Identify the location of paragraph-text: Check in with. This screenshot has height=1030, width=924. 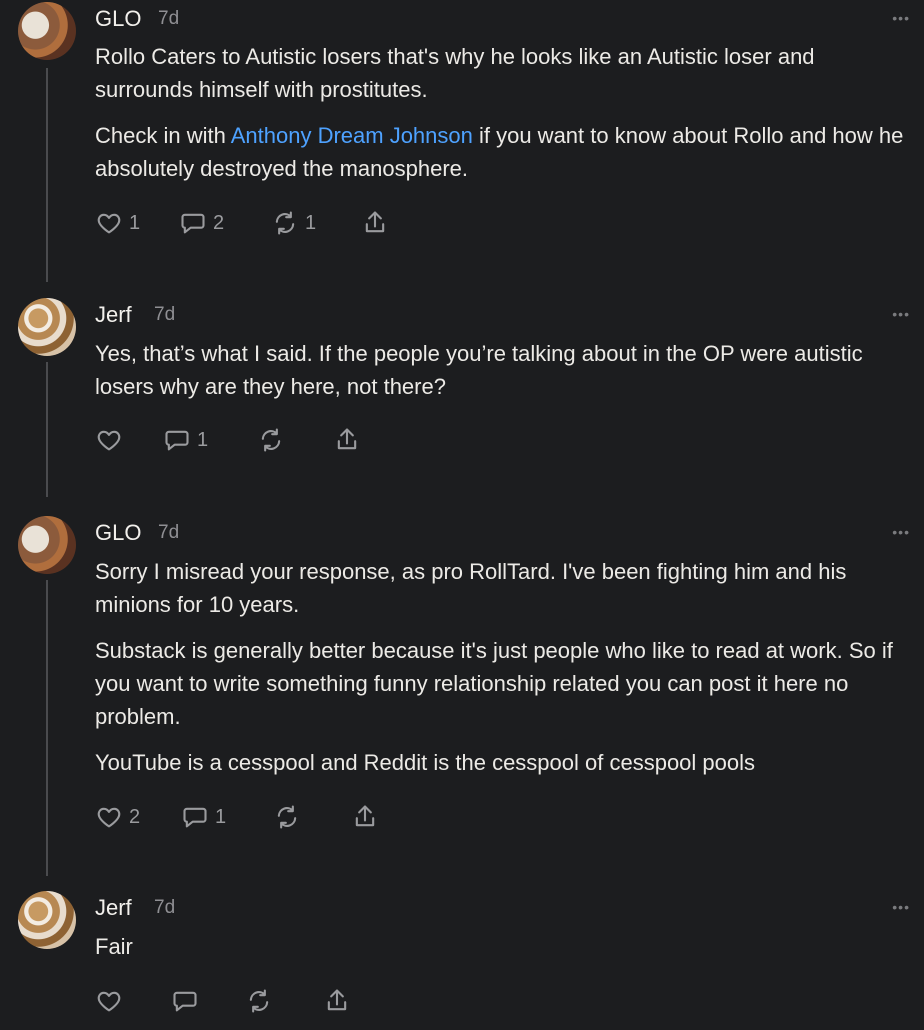
(163, 135).